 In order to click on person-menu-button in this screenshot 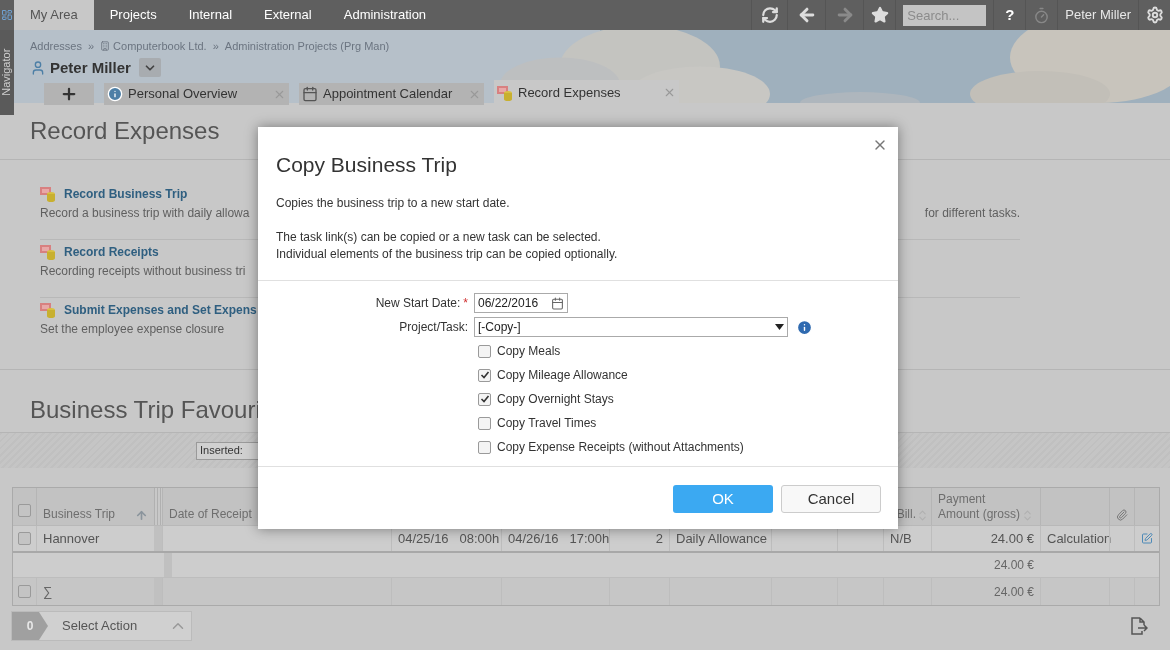, I will do `click(149, 68)`.